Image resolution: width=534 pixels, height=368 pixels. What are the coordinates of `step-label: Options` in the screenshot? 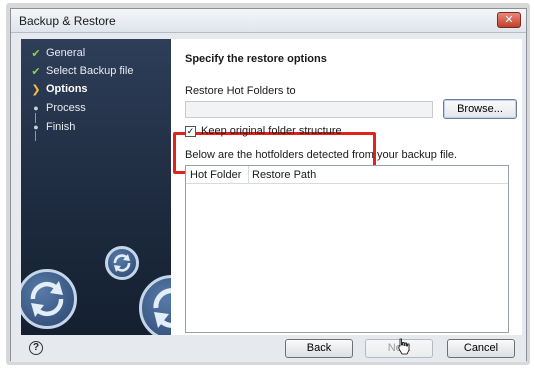 It's located at (67, 89).